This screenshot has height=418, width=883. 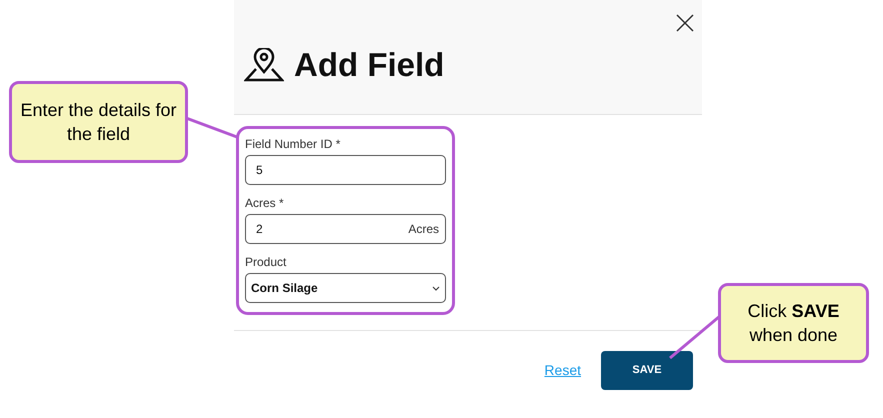 What do you see at coordinates (436, 288) in the screenshot?
I see `chevron-down-icon` at bounding box center [436, 288].